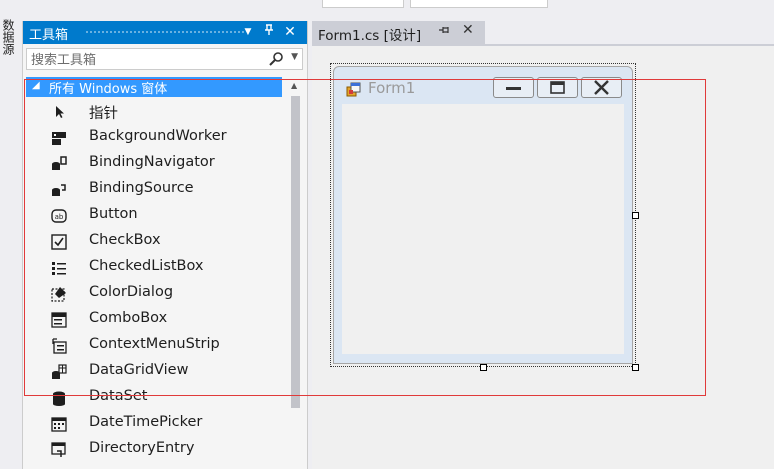 The height and width of the screenshot is (469, 774). I want to click on tool-item-checkbox: CheckBox, so click(156, 242).